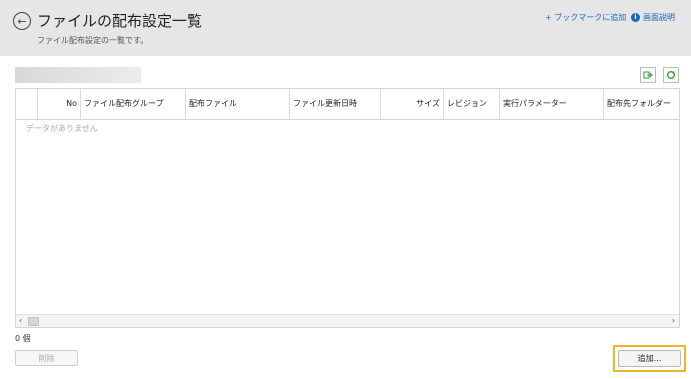 The height and width of the screenshot is (379, 691). What do you see at coordinates (62, 128) in the screenshot?
I see `empty-message: データがありません` at bounding box center [62, 128].